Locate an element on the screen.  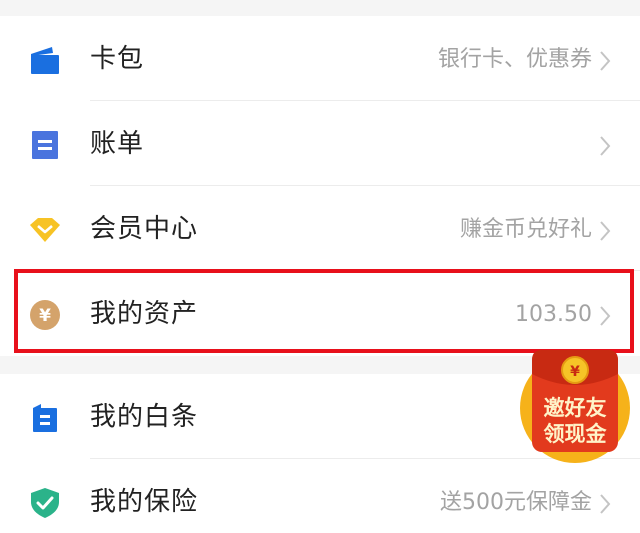
top-spacer is located at coordinates (320, 8).